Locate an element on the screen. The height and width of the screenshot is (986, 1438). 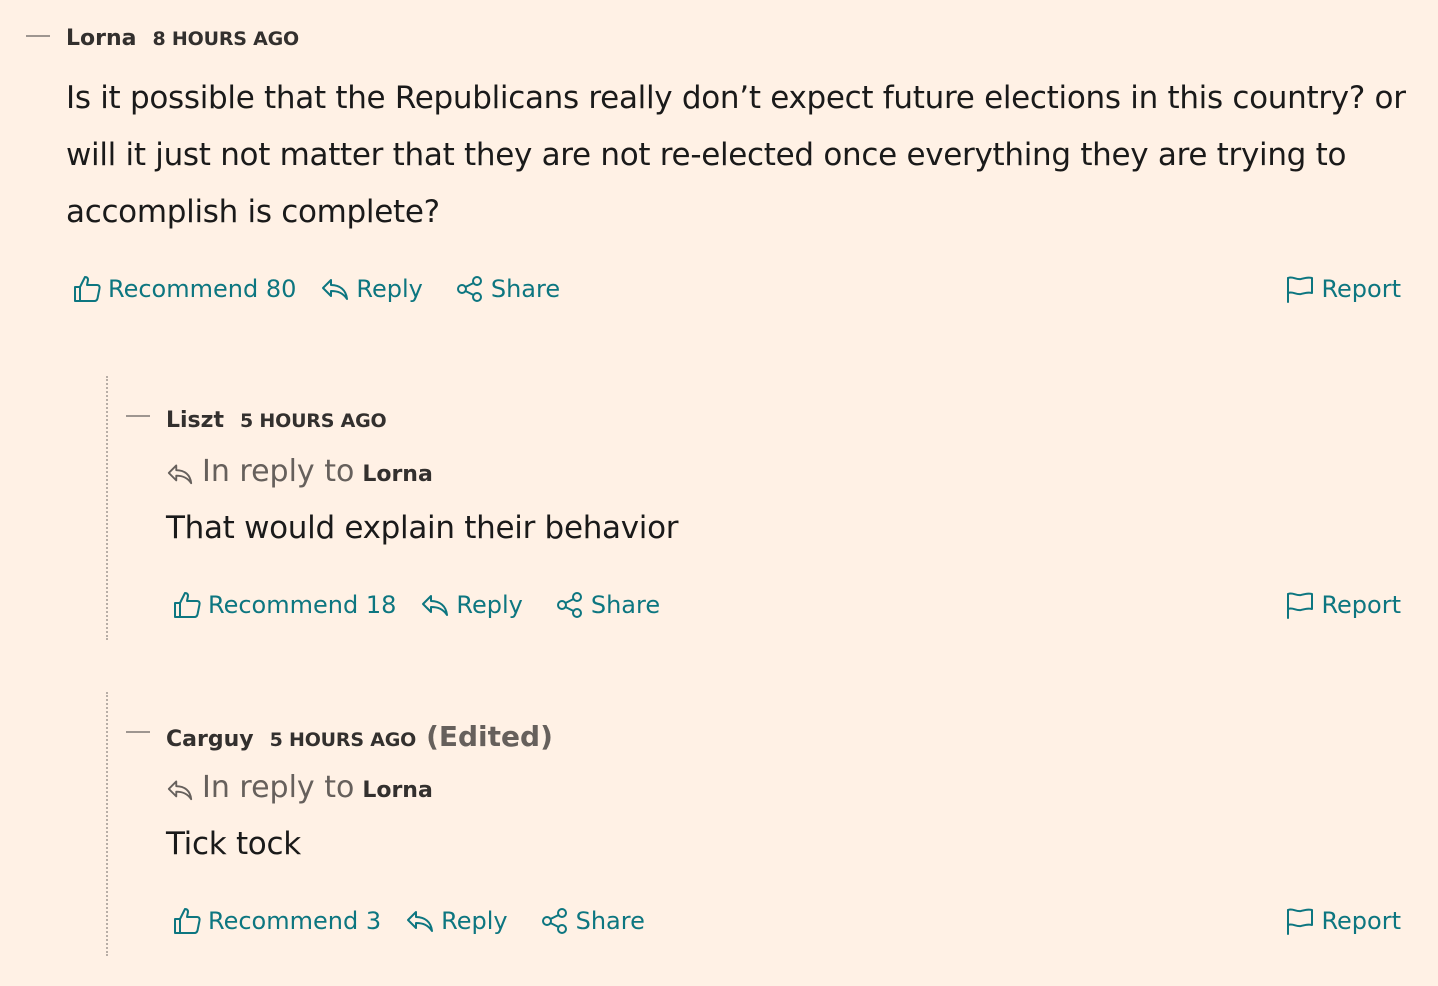
recommend-label: Recommend 80 is located at coordinates (202, 289).